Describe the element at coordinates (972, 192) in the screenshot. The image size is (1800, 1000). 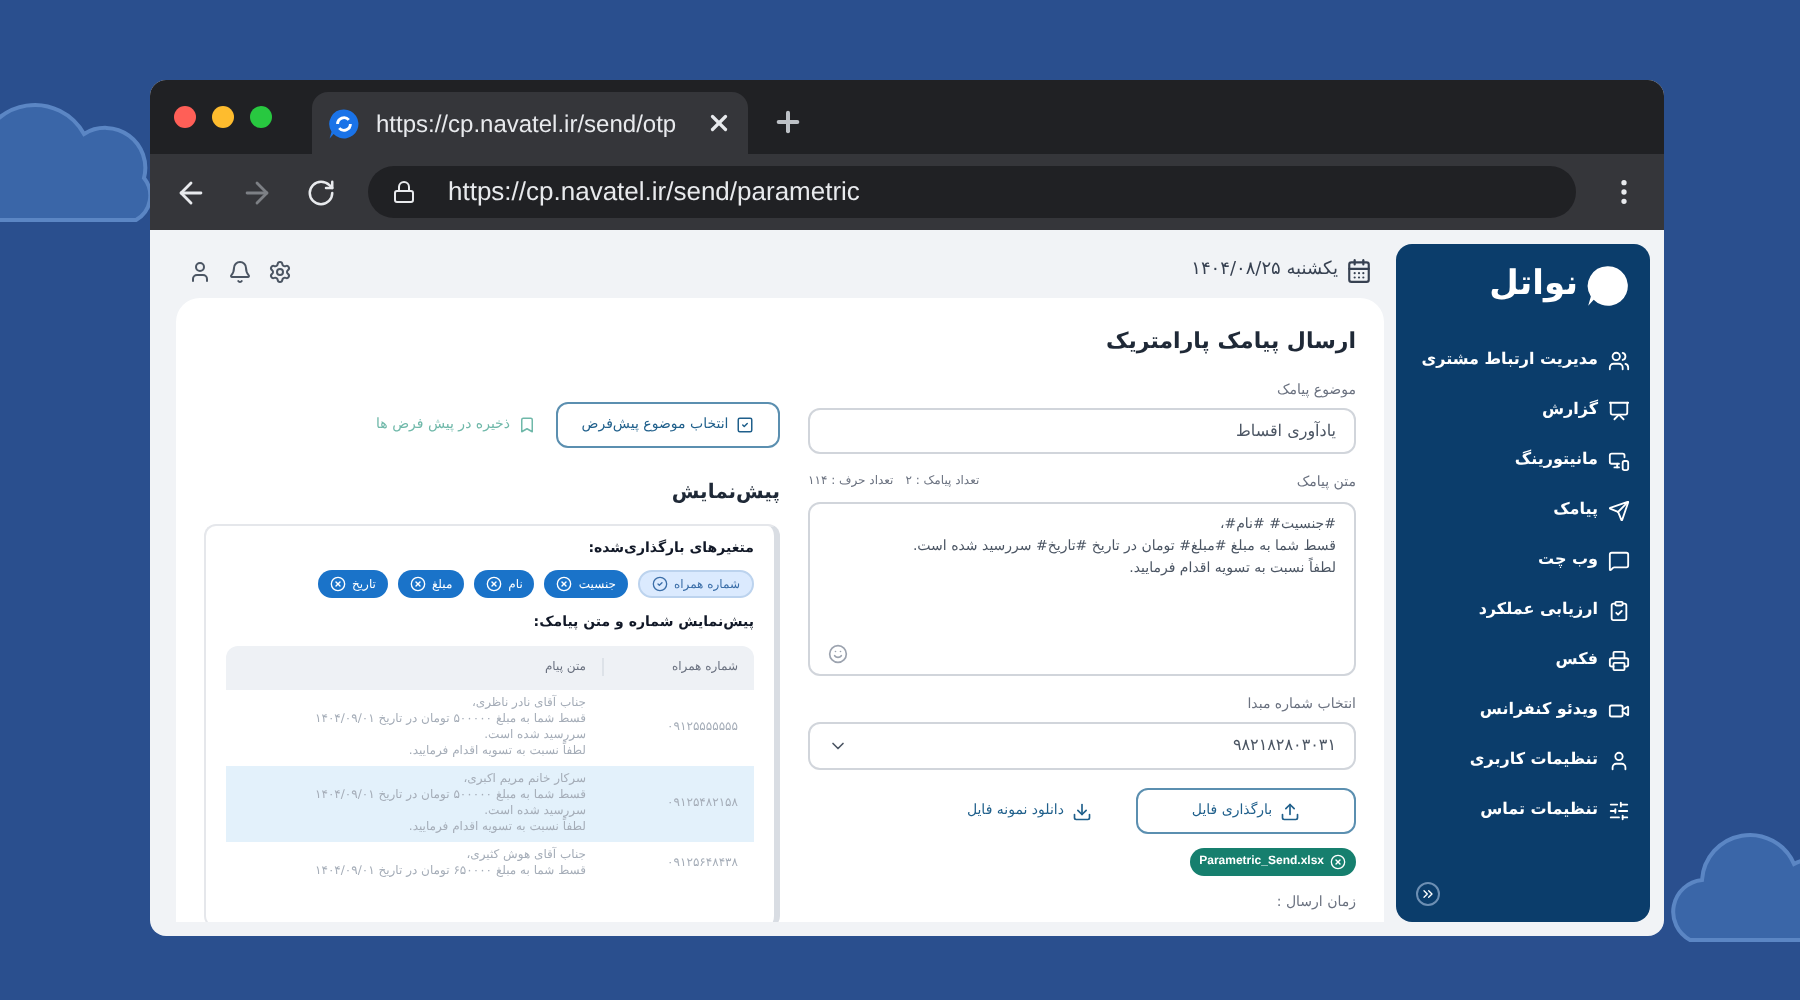
I see `address-bar: https://cp.navatel.ir/send/parametric` at that location.